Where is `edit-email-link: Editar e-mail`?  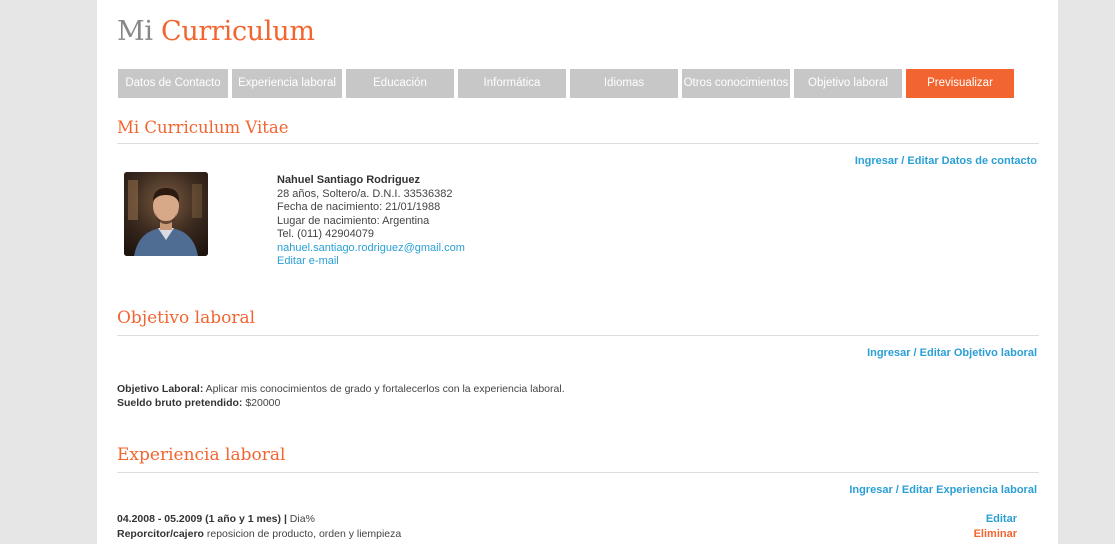
edit-email-link: Editar e-mail is located at coordinates (371, 262).